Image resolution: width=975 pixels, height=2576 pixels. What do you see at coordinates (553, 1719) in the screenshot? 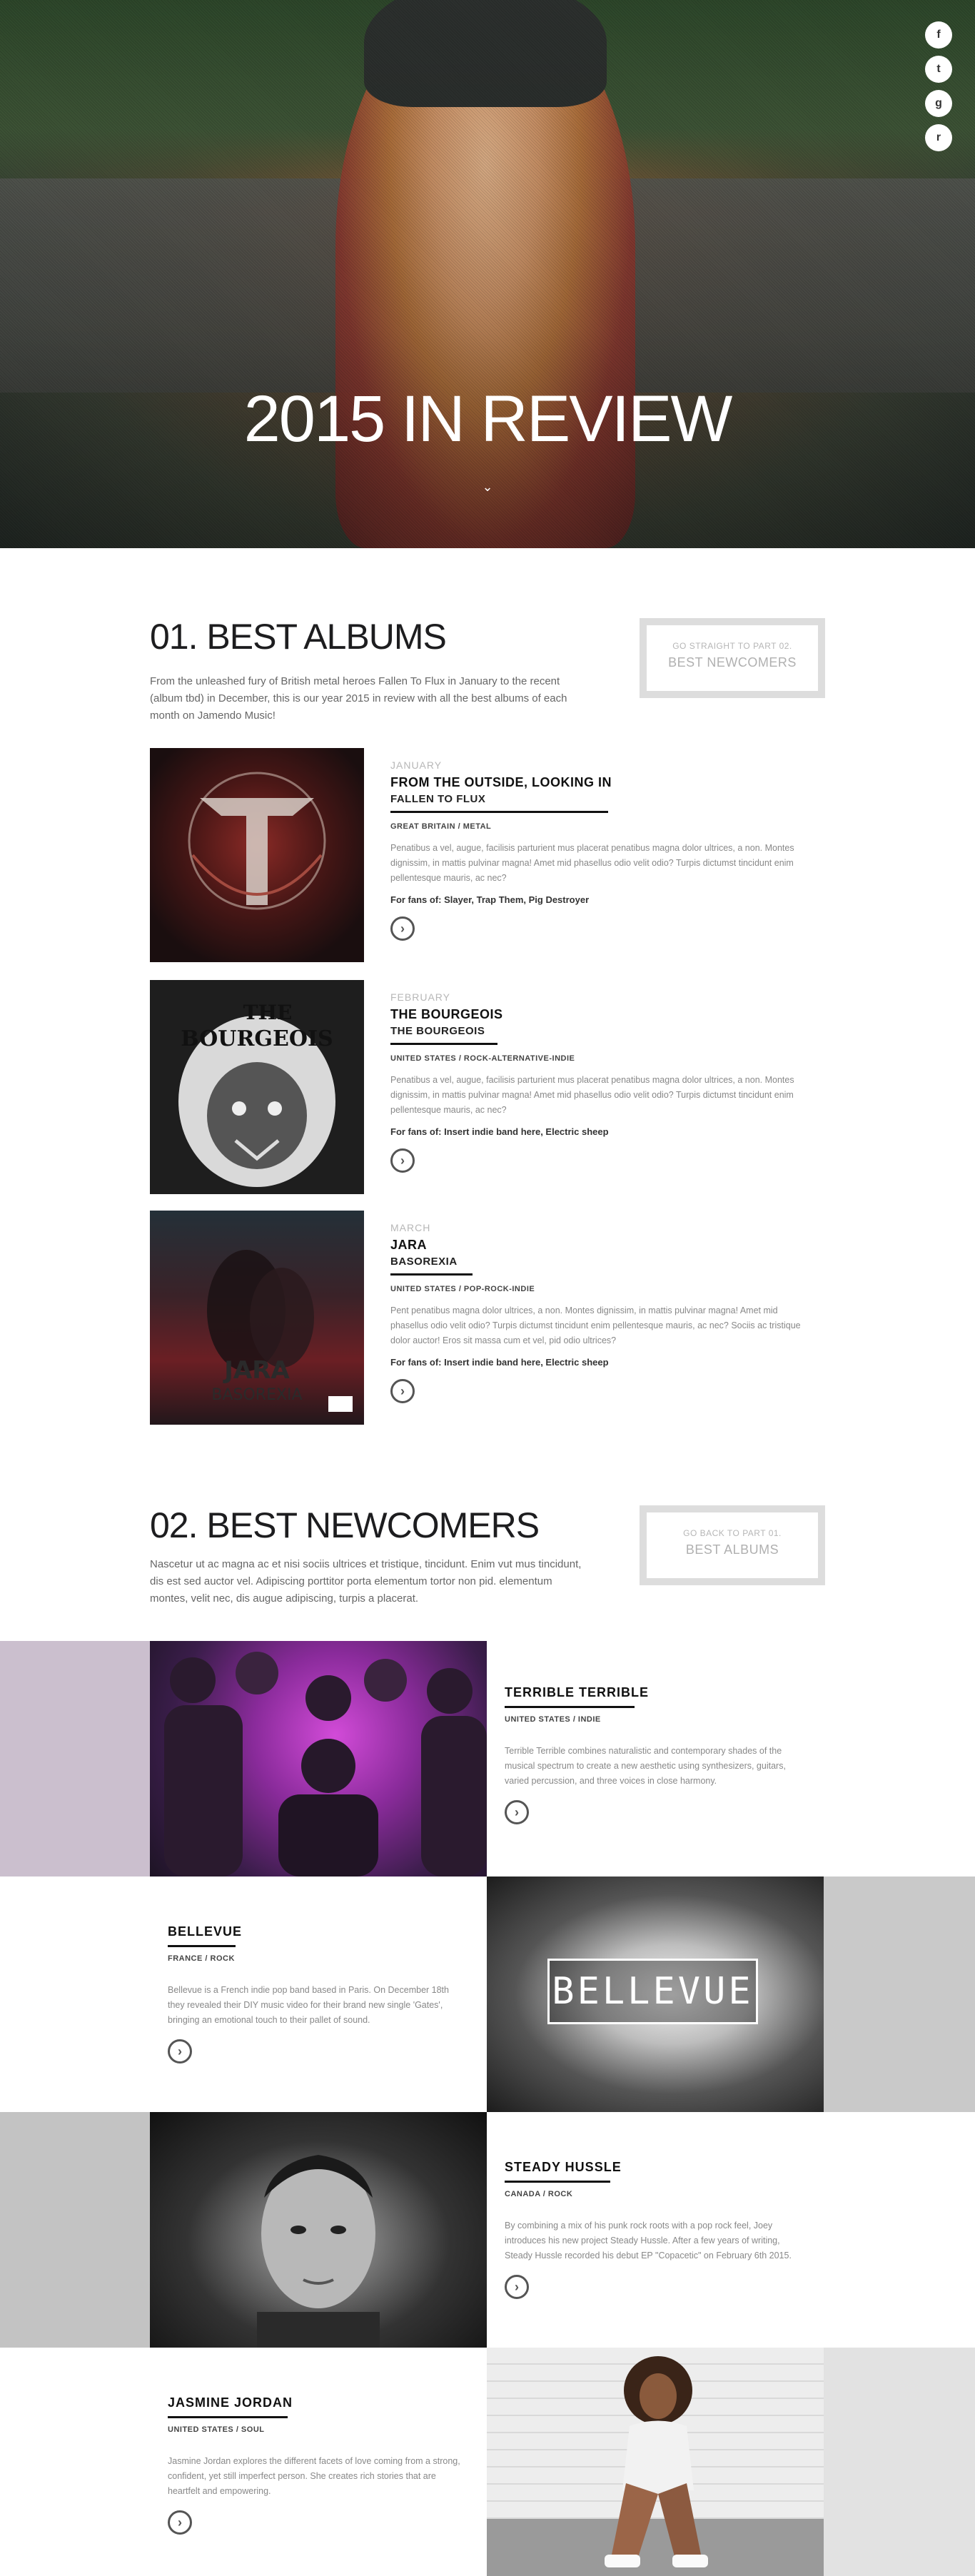
I see `band-location: UNITED STATES / INDIE` at bounding box center [553, 1719].